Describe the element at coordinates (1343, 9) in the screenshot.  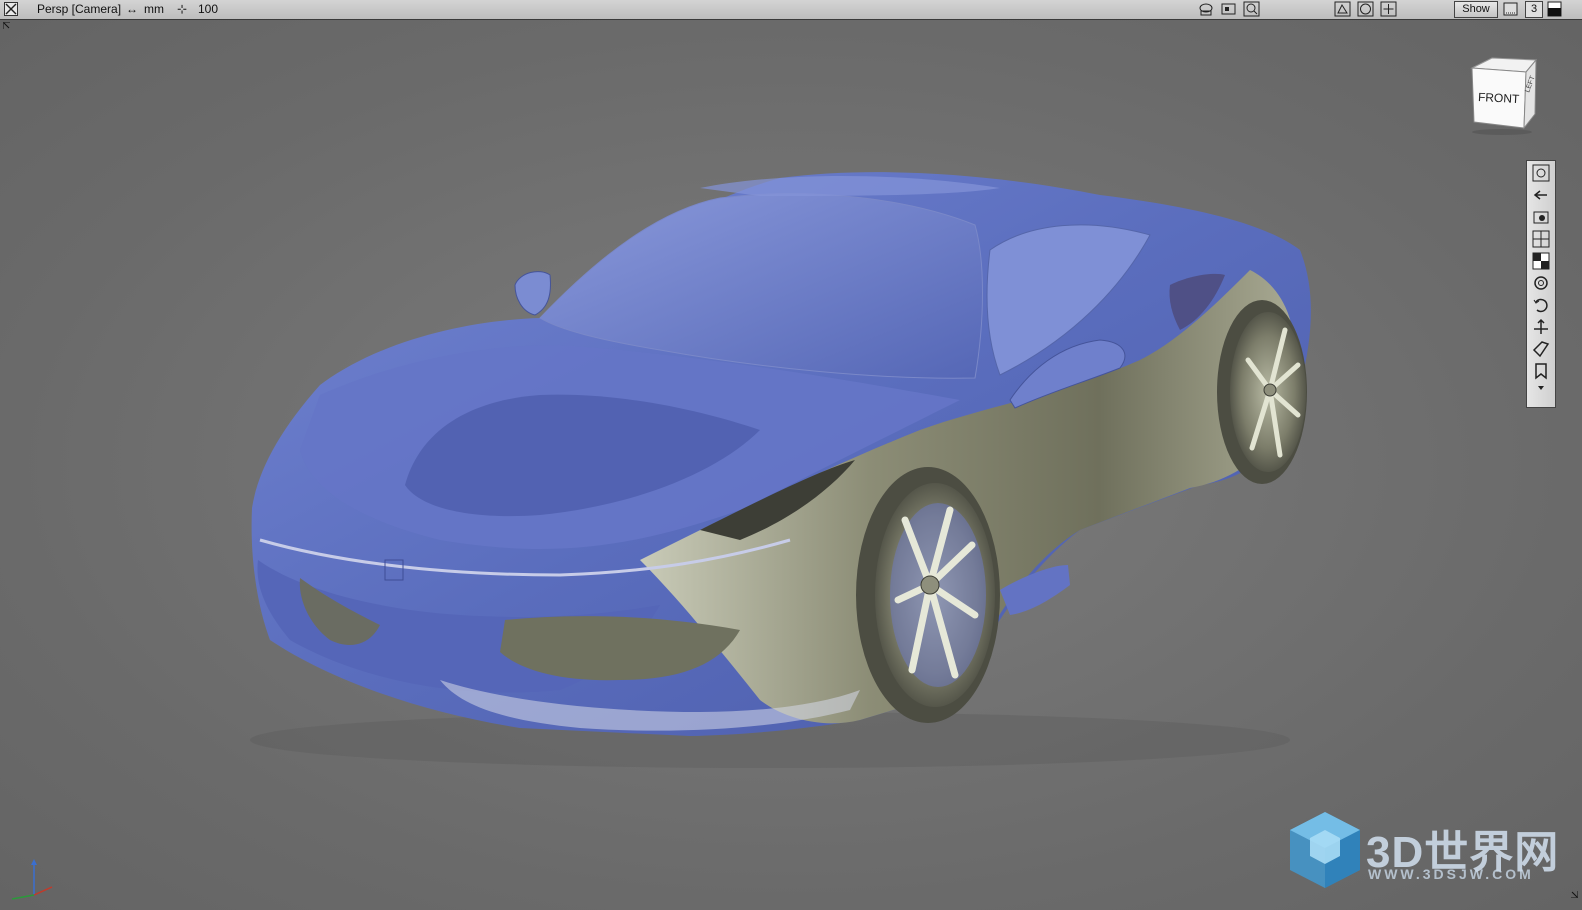
I see `toggle-view-icon` at that location.